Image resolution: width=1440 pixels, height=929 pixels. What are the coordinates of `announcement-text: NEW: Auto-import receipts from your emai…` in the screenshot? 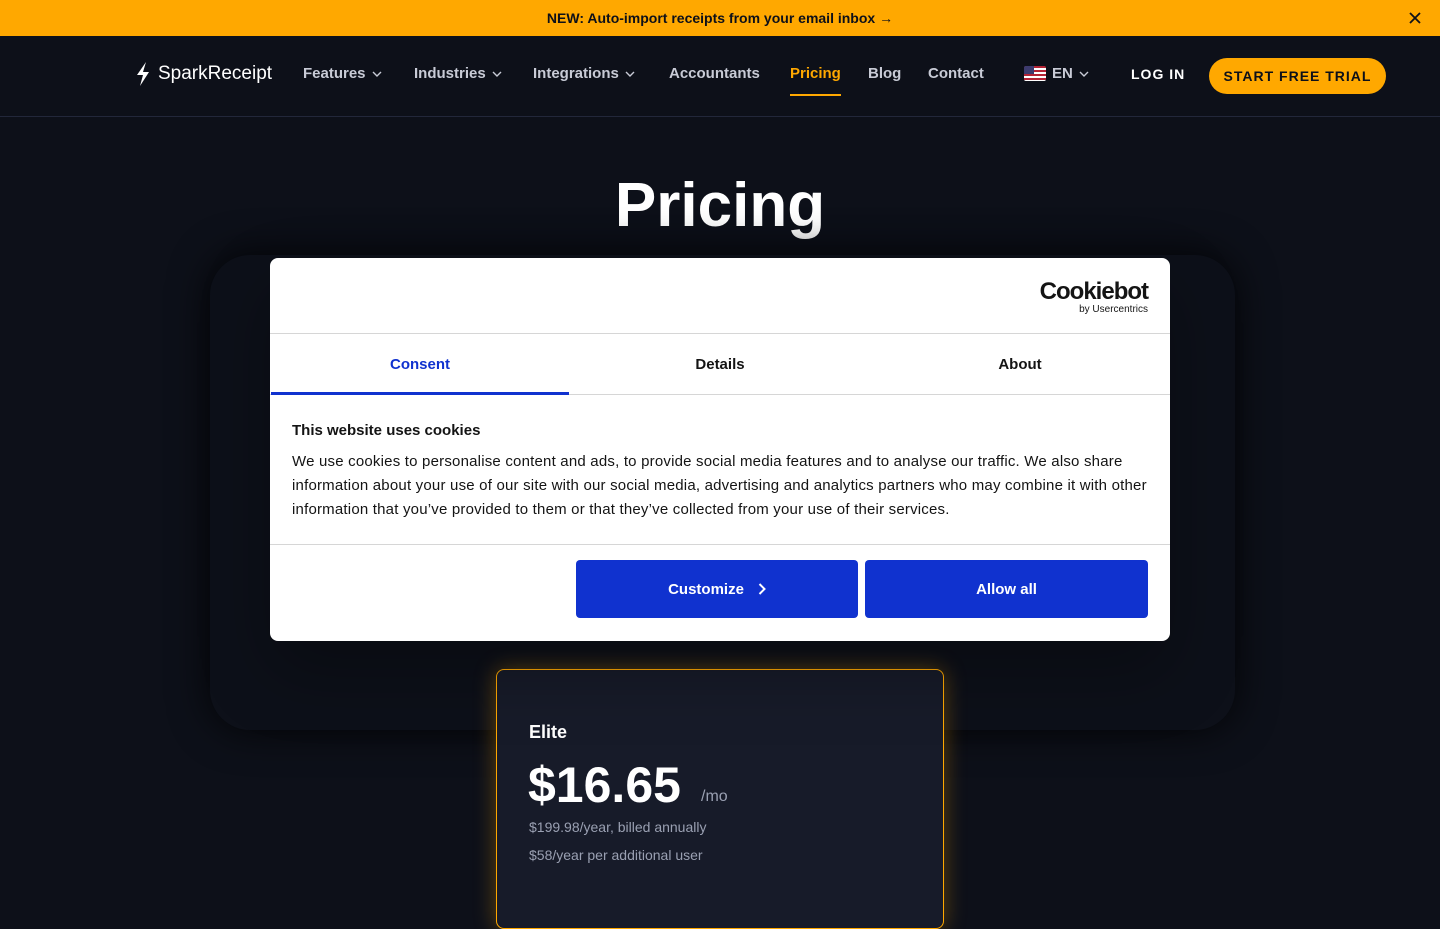 It's located at (720, 18).